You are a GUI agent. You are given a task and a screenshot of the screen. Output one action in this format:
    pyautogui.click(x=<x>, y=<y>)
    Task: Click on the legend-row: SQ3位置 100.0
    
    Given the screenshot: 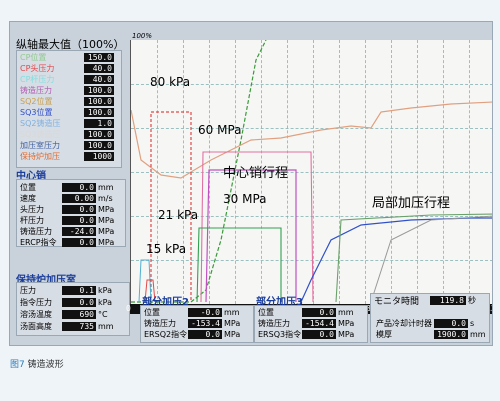 What is the action you would take?
    pyautogui.click(x=66, y=112)
    